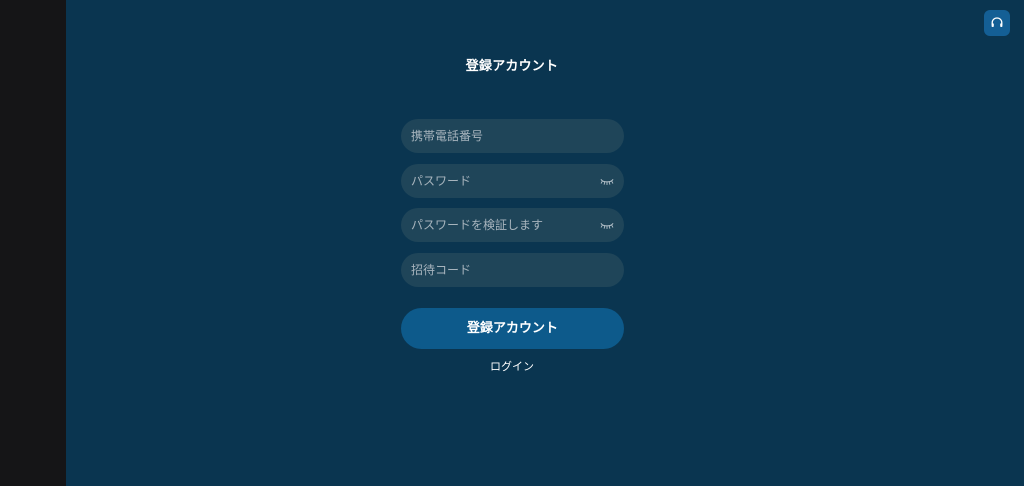  I want to click on page-title: 登録アカウント, so click(512, 66).